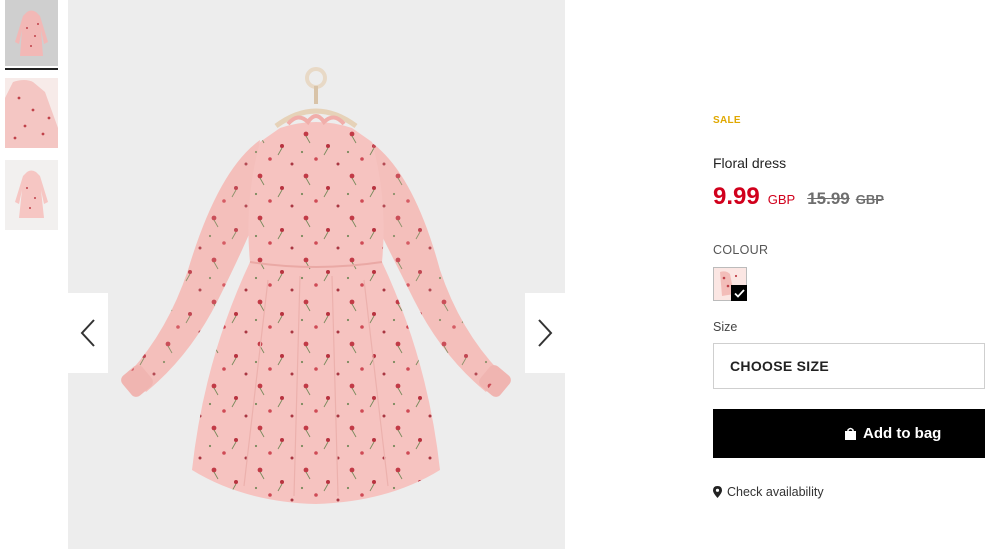 The width and height of the screenshot is (985, 549). What do you see at coordinates (781, 199) in the screenshot?
I see `sale-price-currency: GBP` at bounding box center [781, 199].